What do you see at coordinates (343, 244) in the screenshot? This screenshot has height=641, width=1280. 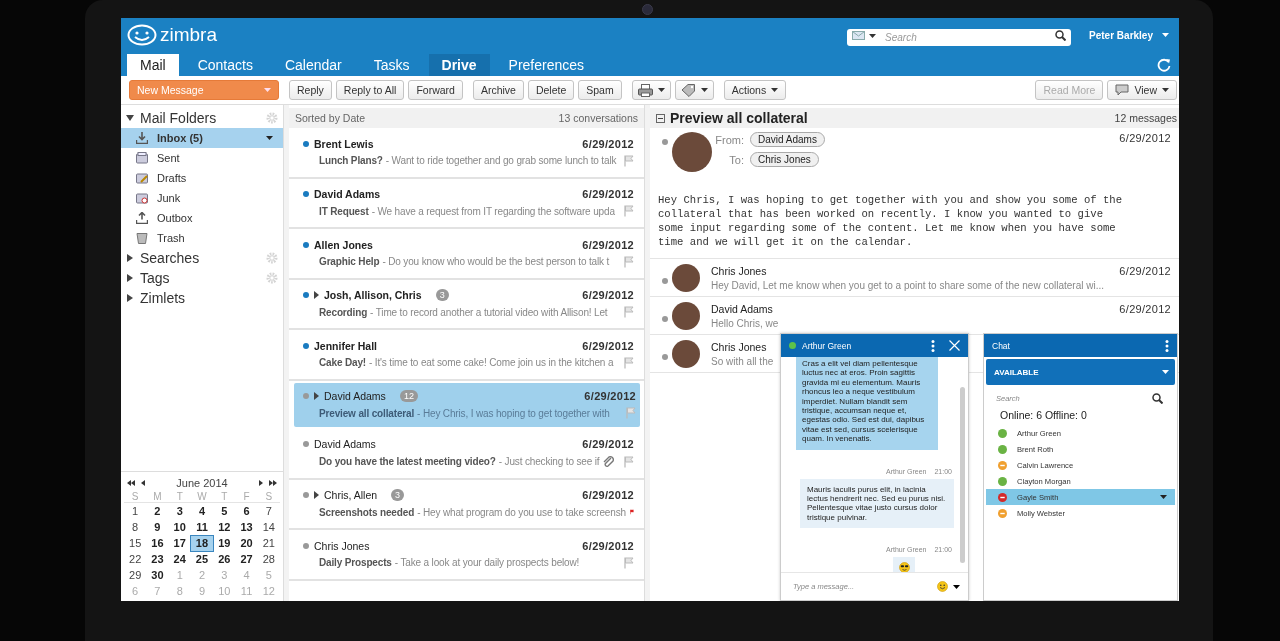 I see `sender-name: Allen Jones` at bounding box center [343, 244].